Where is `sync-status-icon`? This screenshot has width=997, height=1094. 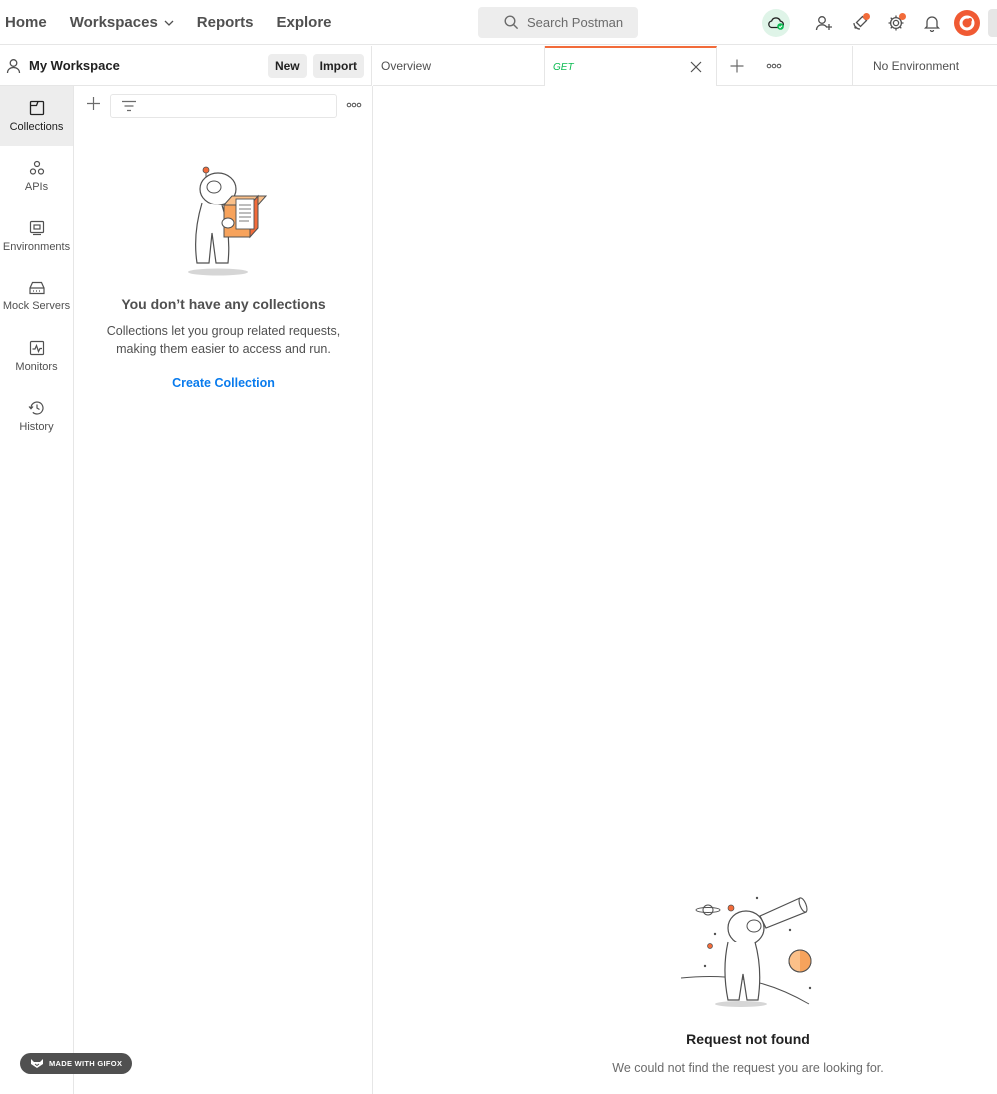 sync-status-icon is located at coordinates (776, 22).